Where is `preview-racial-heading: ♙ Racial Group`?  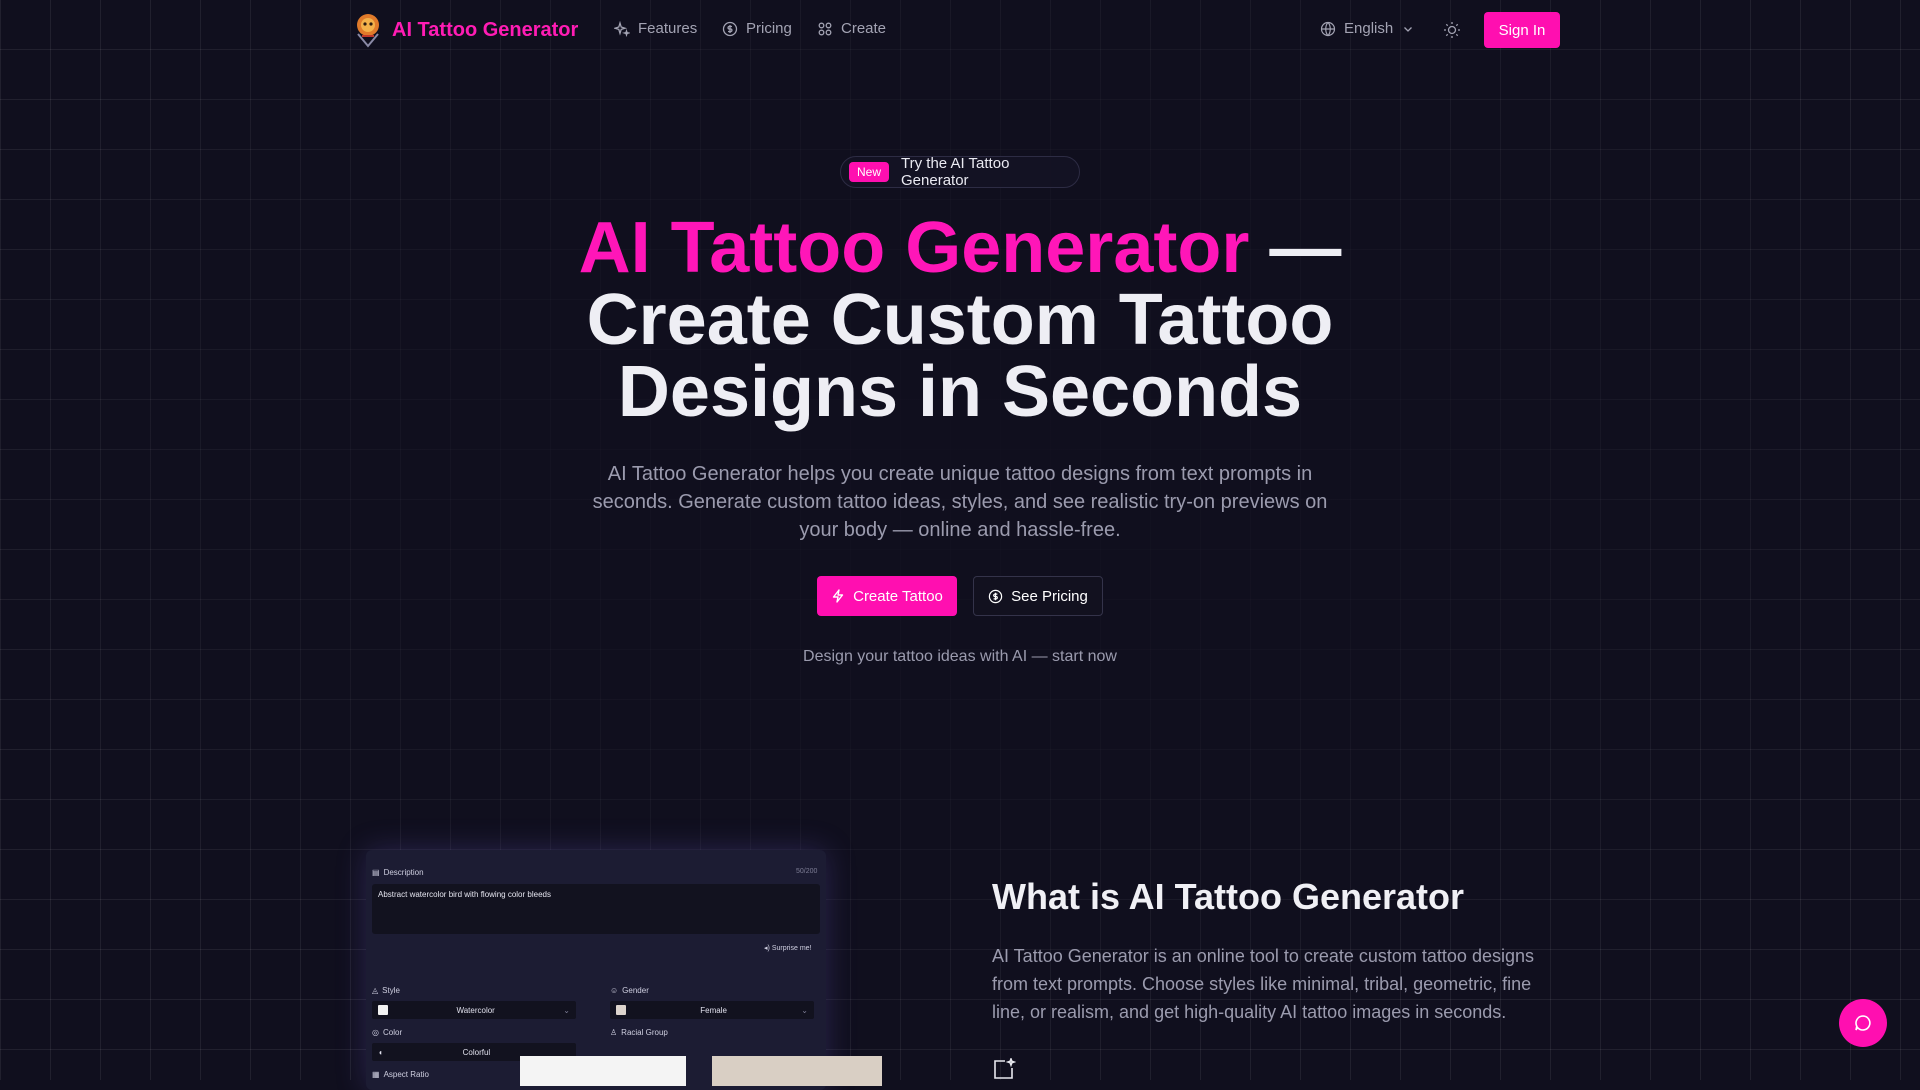
preview-racial-heading: ♙ Racial Group is located at coordinates (639, 1032).